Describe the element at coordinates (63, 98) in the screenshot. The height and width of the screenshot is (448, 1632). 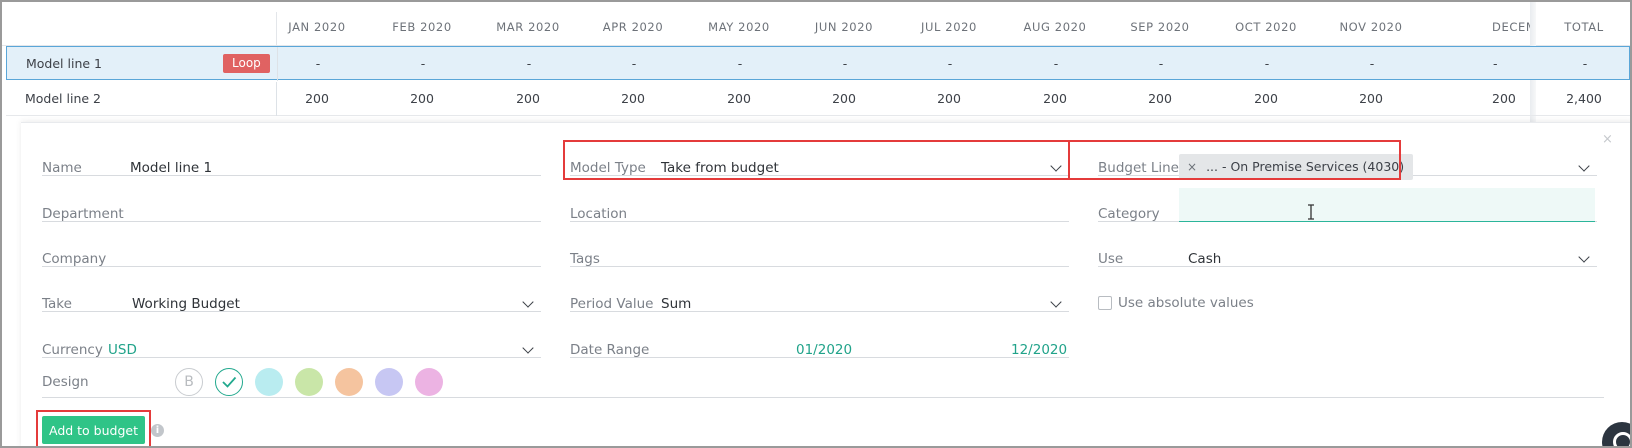
I see `row-name: Model line 2` at that location.